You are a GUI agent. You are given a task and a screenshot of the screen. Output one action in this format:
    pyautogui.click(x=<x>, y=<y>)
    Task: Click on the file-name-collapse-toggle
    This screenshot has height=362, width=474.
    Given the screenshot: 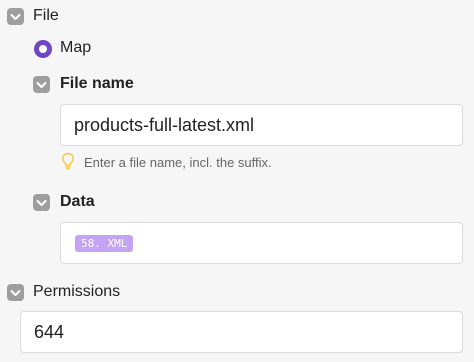 What is the action you would take?
    pyautogui.click(x=41, y=84)
    